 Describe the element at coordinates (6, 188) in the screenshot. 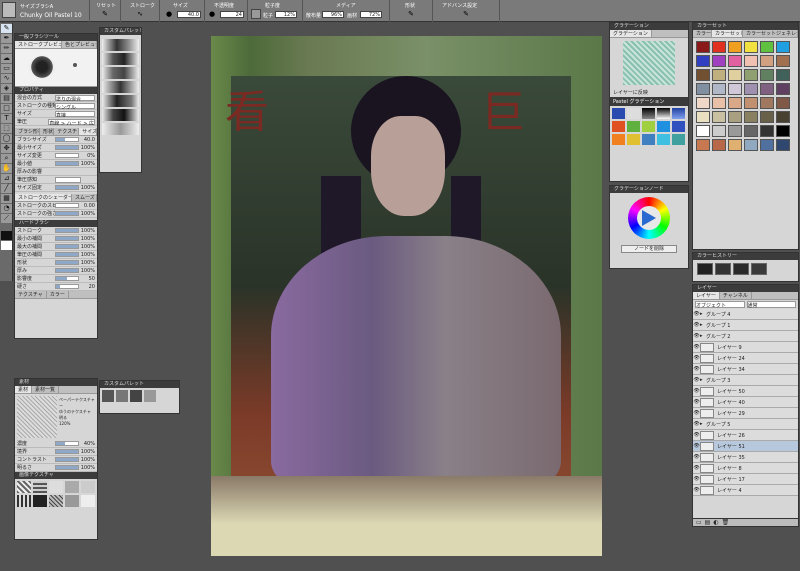

I see `ruler-tool-icon: ╱` at that location.